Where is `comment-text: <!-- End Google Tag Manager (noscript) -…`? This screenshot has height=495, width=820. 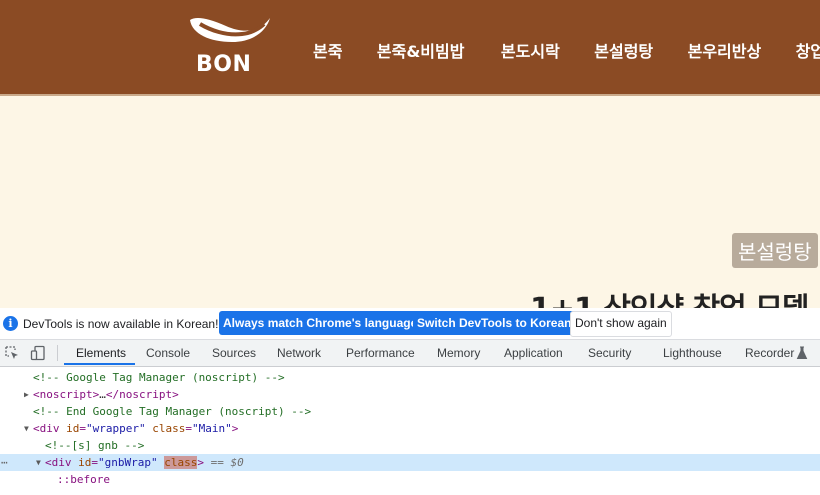
comment-text: <!-- End Google Tag Manager (noscript) -… is located at coordinates (172, 411).